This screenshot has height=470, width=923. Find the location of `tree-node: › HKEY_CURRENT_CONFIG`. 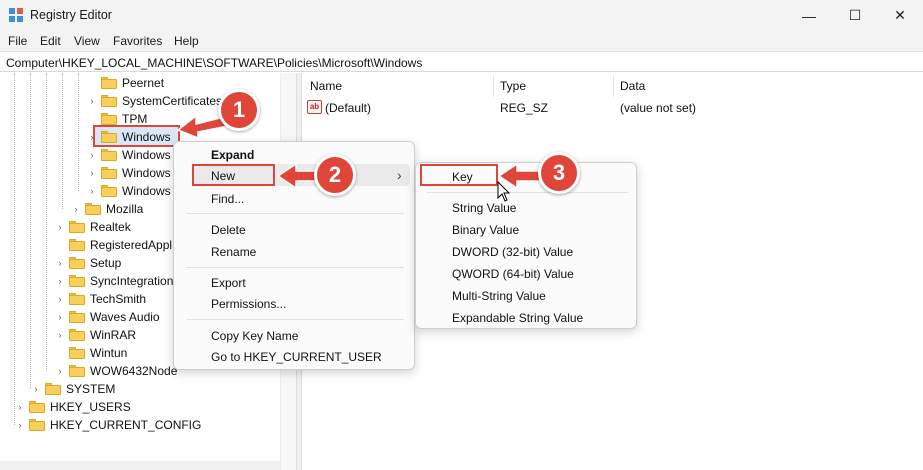

tree-node: › HKEY_CURRENT_CONFIG is located at coordinates (108, 425).